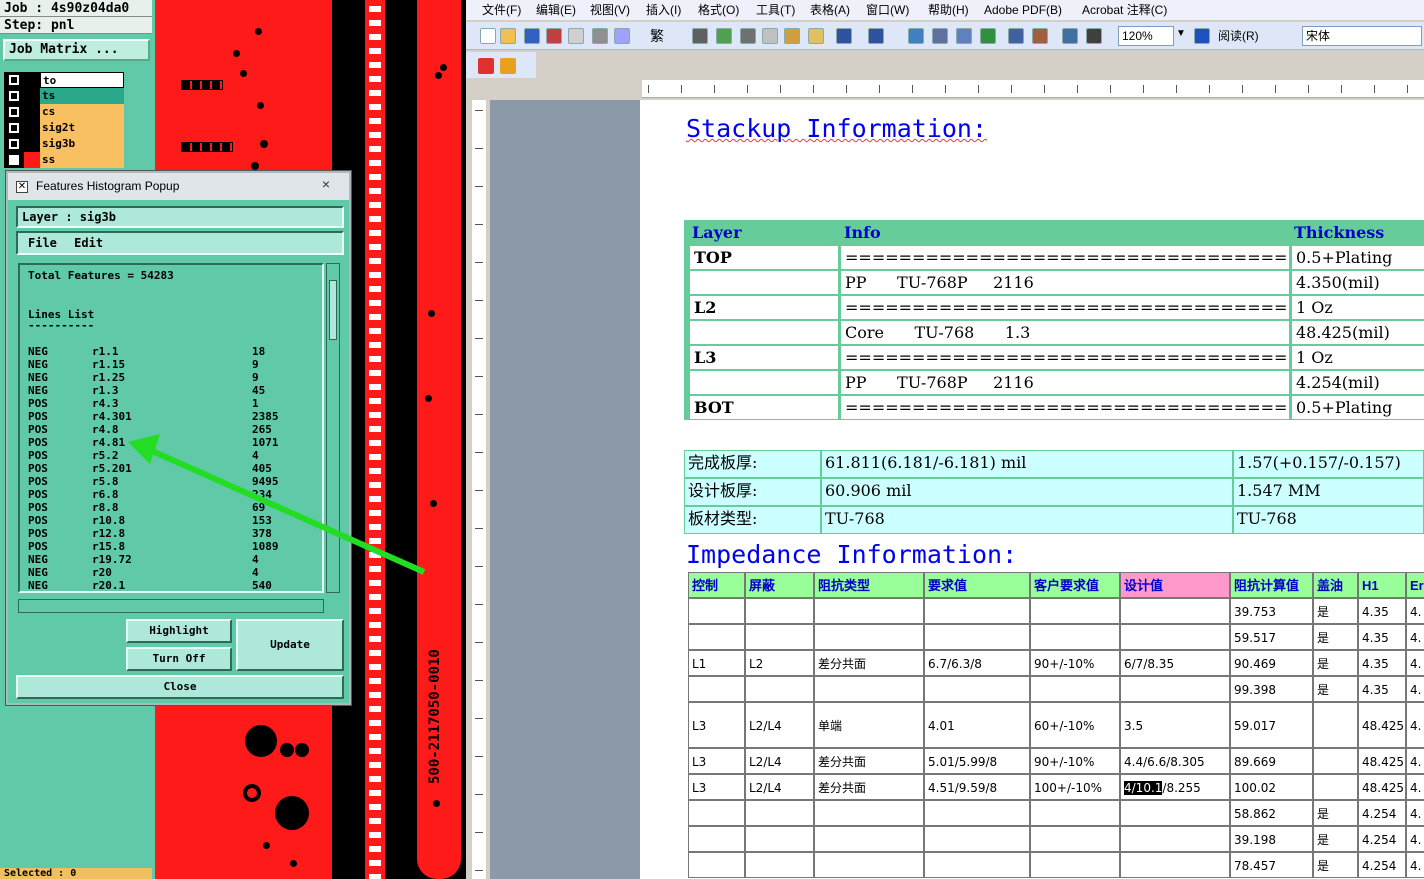 The width and height of the screenshot is (1424, 879). Describe the element at coordinates (1094, 36) in the screenshot. I see `tb-show-hide-icon` at that location.